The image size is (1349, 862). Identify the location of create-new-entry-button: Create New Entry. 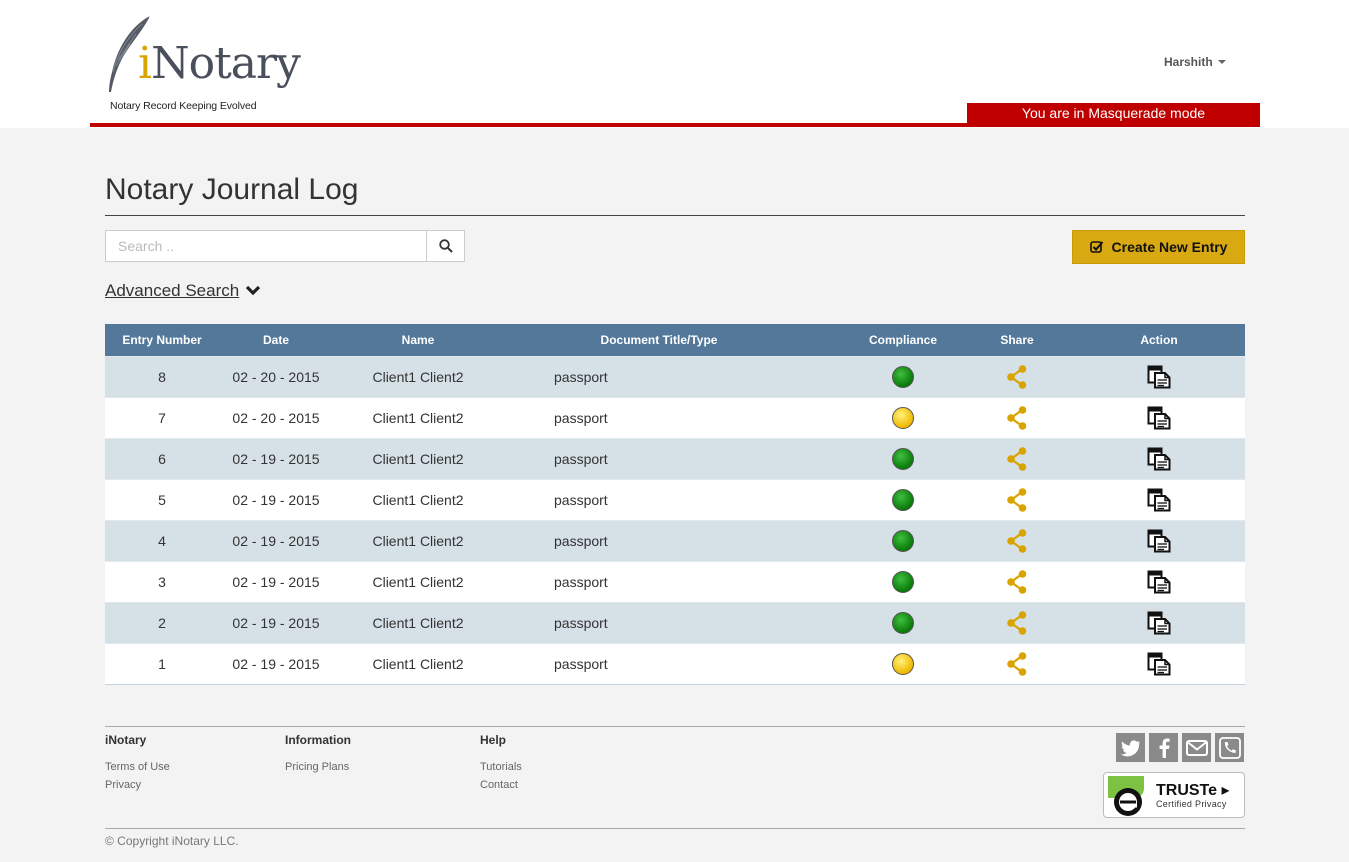
(1158, 247).